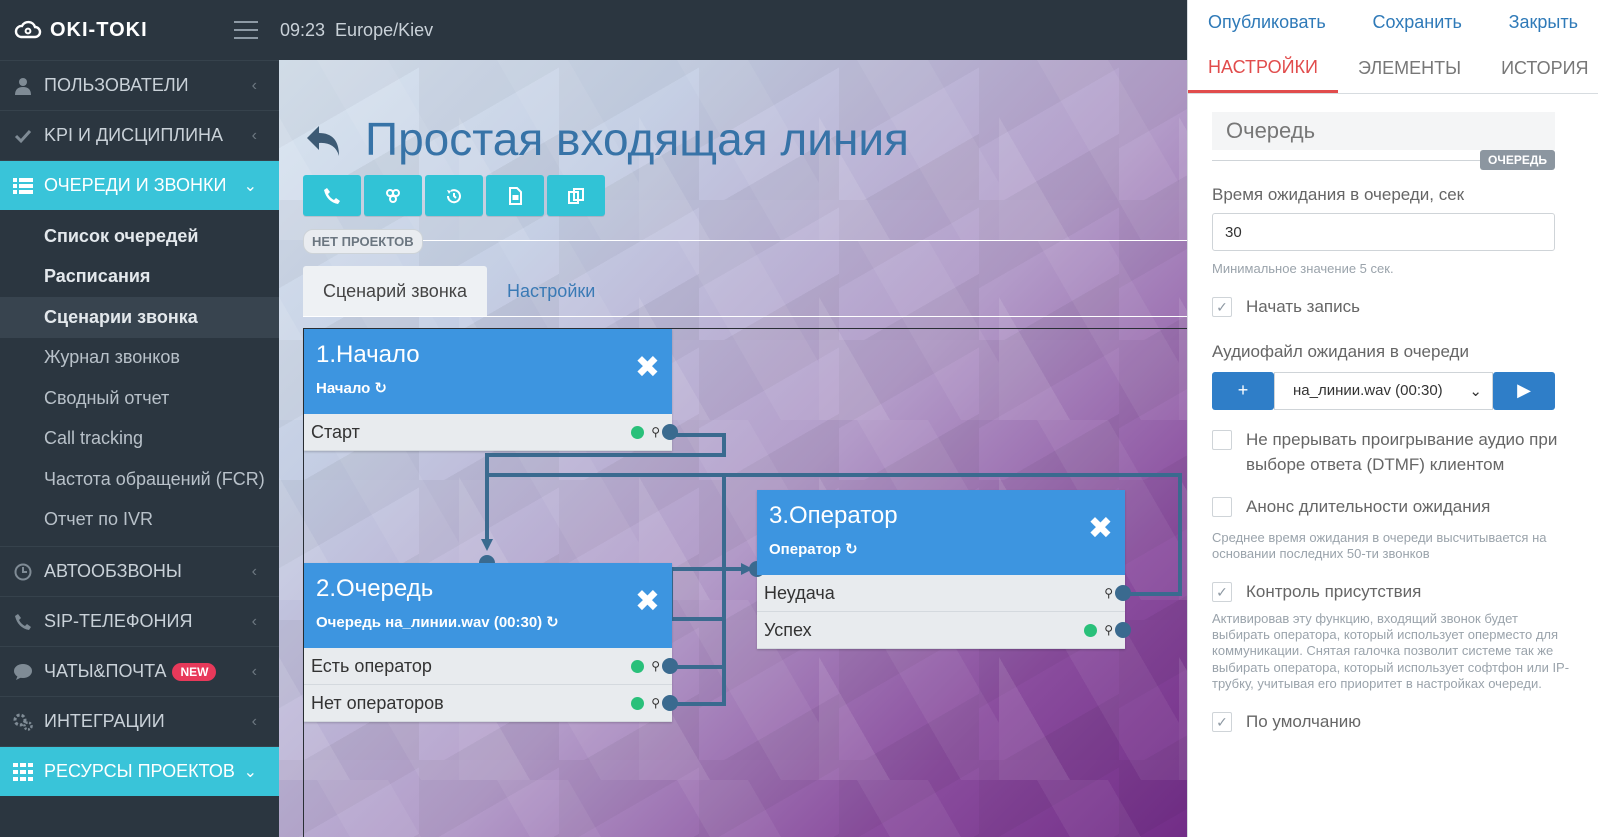  Describe the element at coordinates (1393, 592) in the screenshot. I see `presence-checkbox-row: ✓ Контроль присутствия` at that location.